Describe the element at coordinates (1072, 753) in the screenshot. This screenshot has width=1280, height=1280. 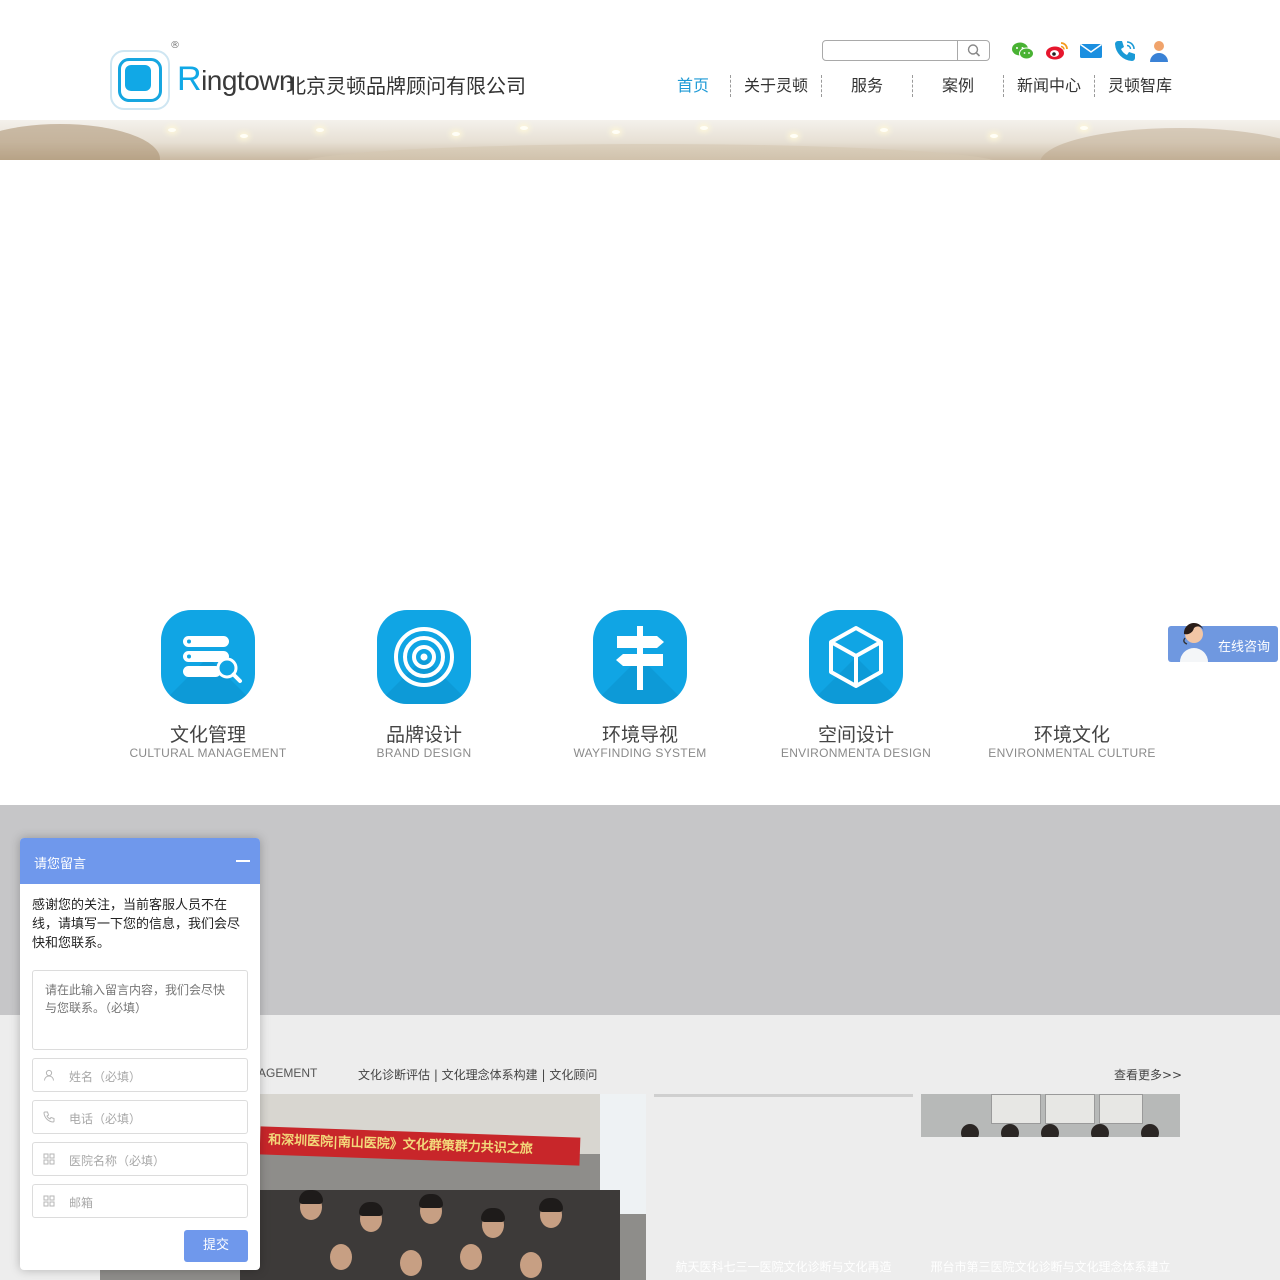
I see `service-subtitle: ENVIRONMENTAL CULTURE` at that location.